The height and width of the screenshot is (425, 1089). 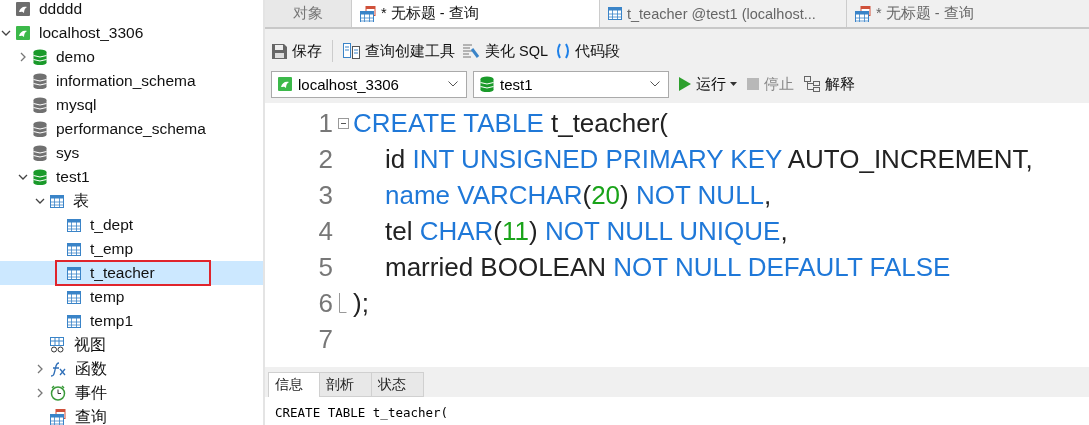 What do you see at coordinates (73, 177) in the screenshot?
I see `tree-item: test1` at bounding box center [73, 177].